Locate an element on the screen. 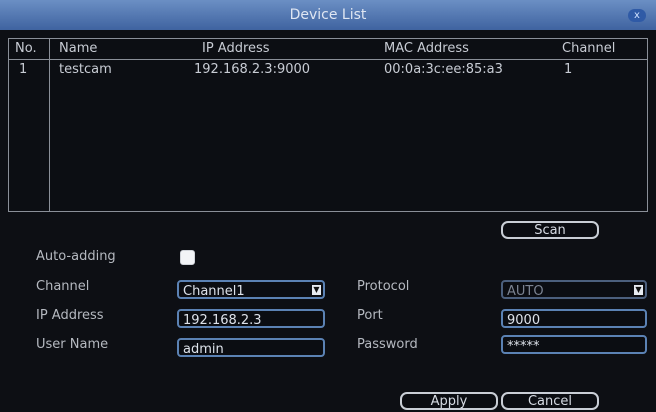  protocol-select: AUTO ▼ is located at coordinates (574, 289).